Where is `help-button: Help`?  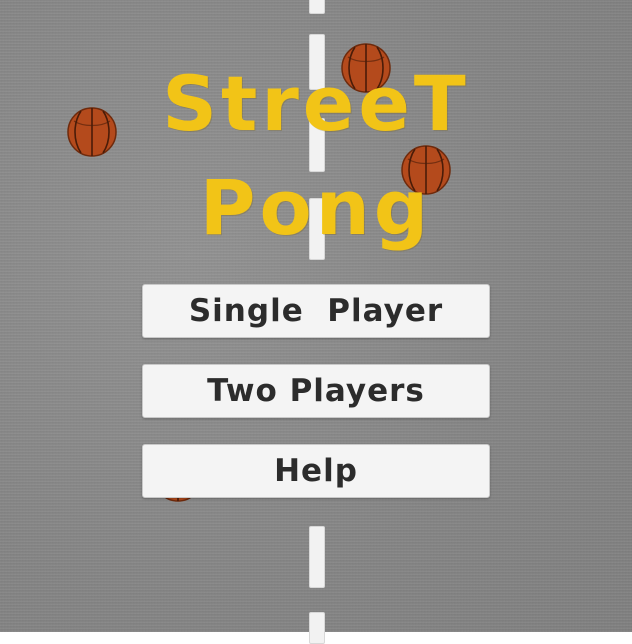
help-button: Help is located at coordinates (316, 471).